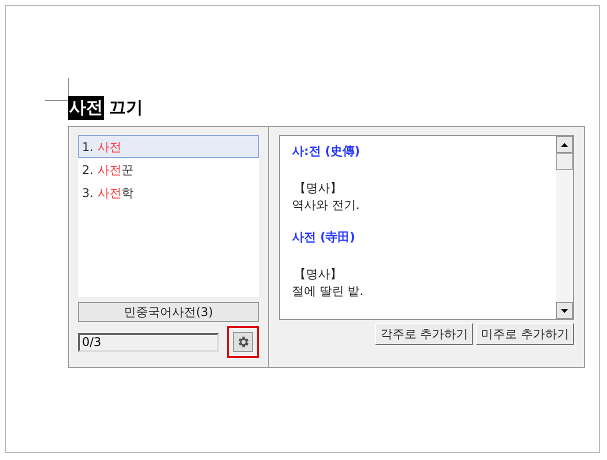  I want to click on highlighted-word: 사전, so click(86, 108).